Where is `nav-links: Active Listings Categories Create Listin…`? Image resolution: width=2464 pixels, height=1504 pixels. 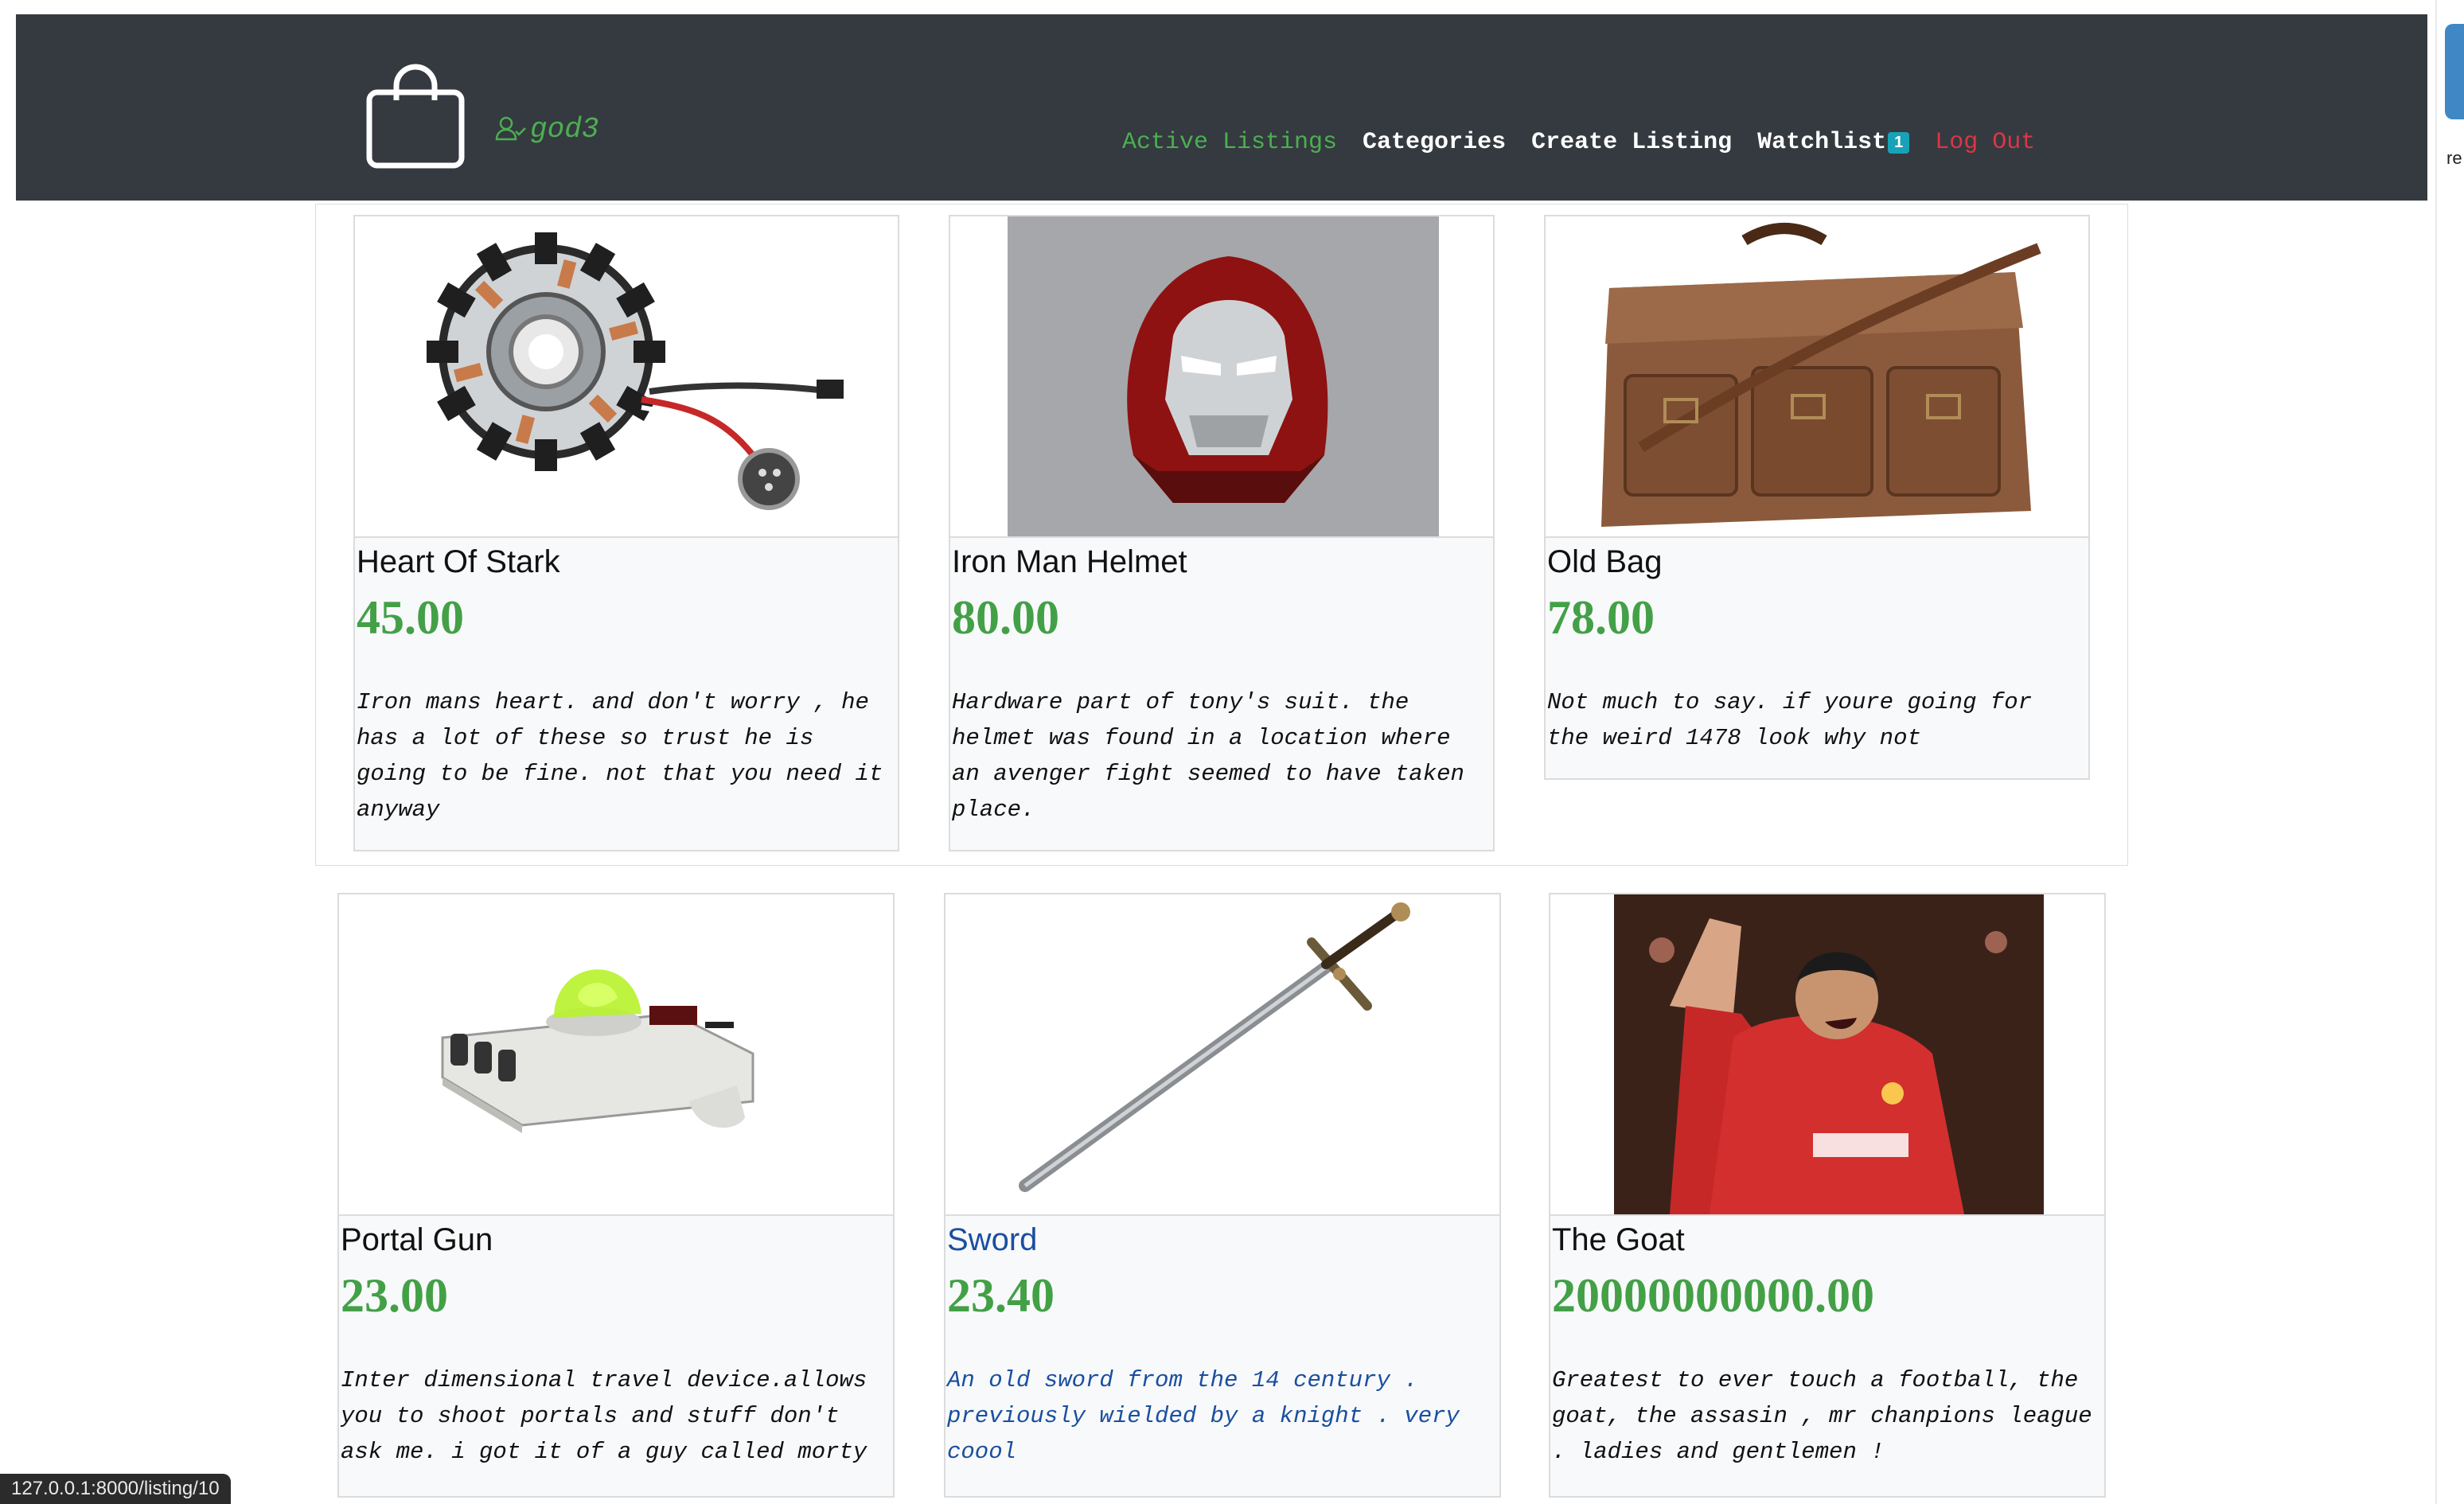 nav-links: Active Listings Categories Create Listin… is located at coordinates (1578, 142).